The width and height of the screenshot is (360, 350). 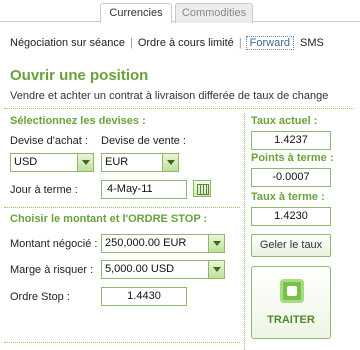 What do you see at coordinates (26, 162) in the screenshot?
I see `buy-currency-value: USD` at bounding box center [26, 162].